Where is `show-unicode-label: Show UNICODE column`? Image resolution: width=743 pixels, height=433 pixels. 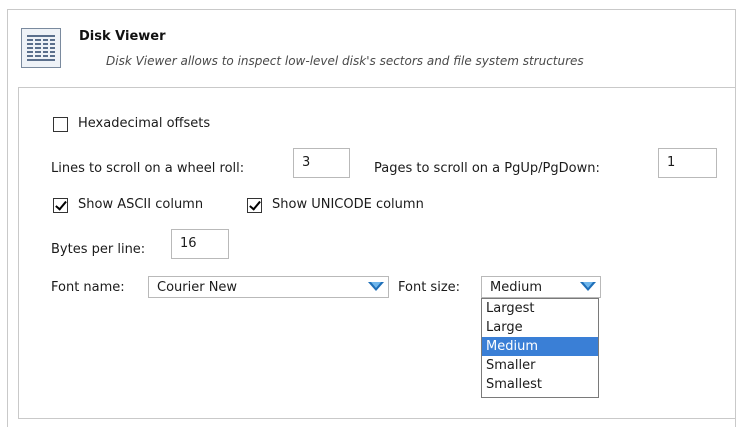
show-unicode-label: Show UNICODE column is located at coordinates (348, 204).